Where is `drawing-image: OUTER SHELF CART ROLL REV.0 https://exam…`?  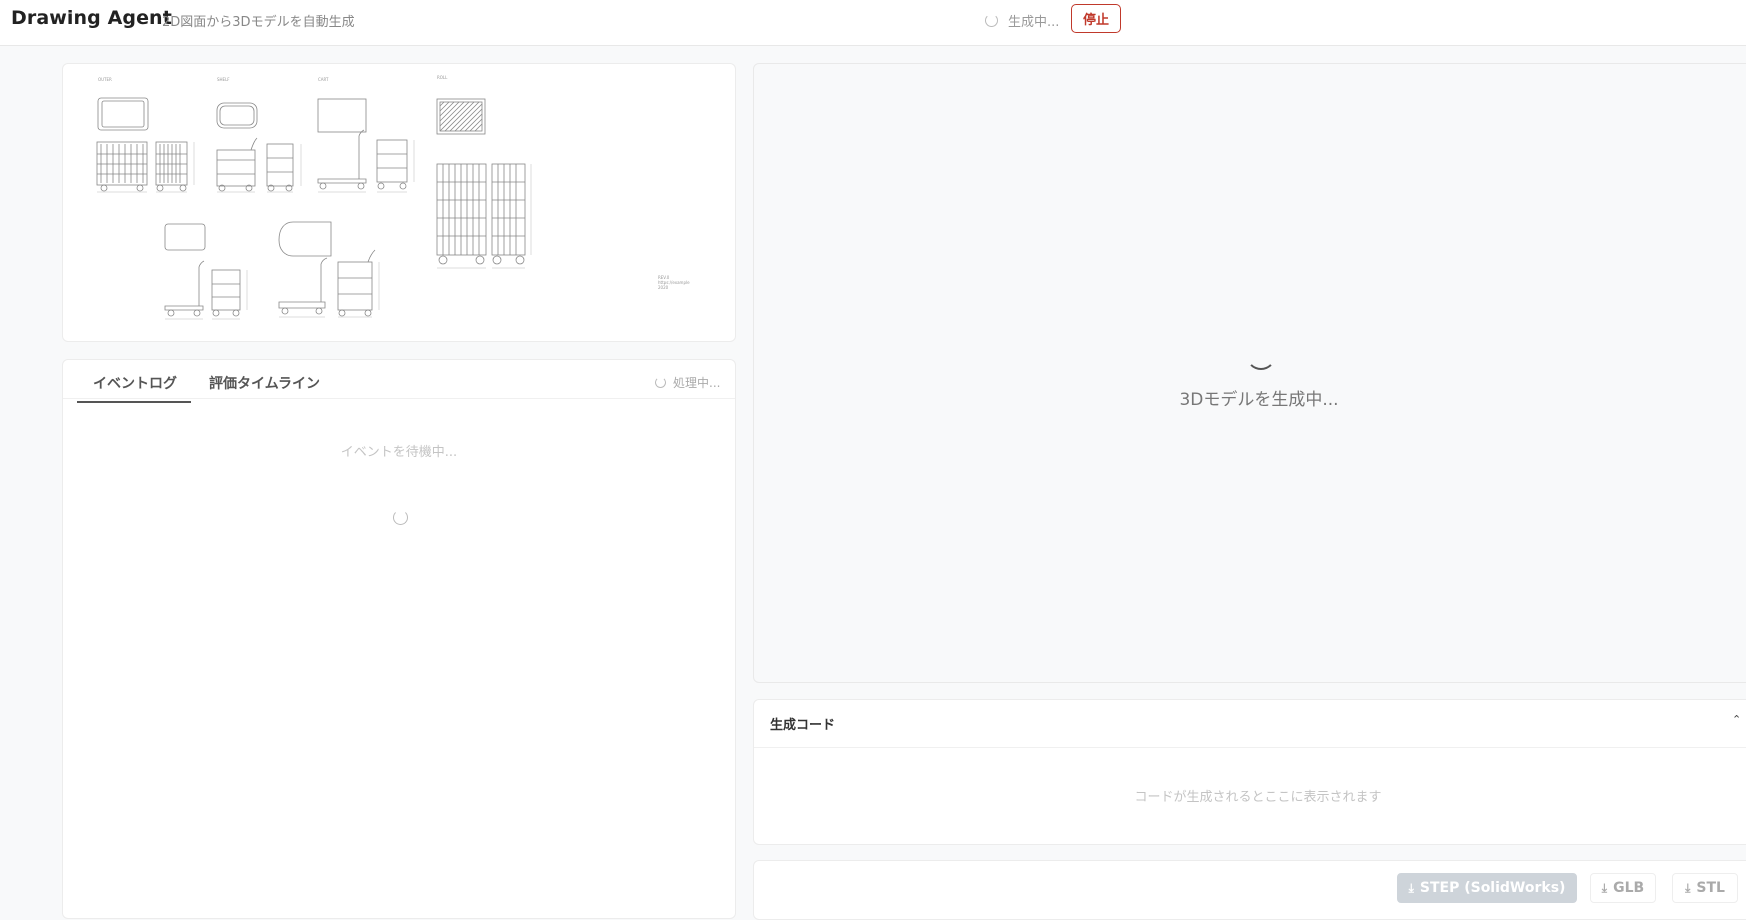
drawing-image: OUTER SHELF CART ROLL REV.0 https://exam… is located at coordinates (393, 197).